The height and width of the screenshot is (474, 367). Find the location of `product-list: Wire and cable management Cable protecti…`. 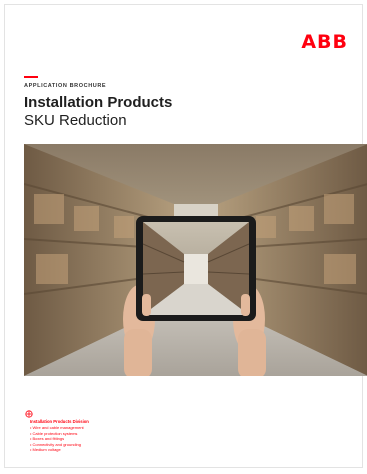

product-list: Wire and cable management Cable protecti… is located at coordinates (57, 439).